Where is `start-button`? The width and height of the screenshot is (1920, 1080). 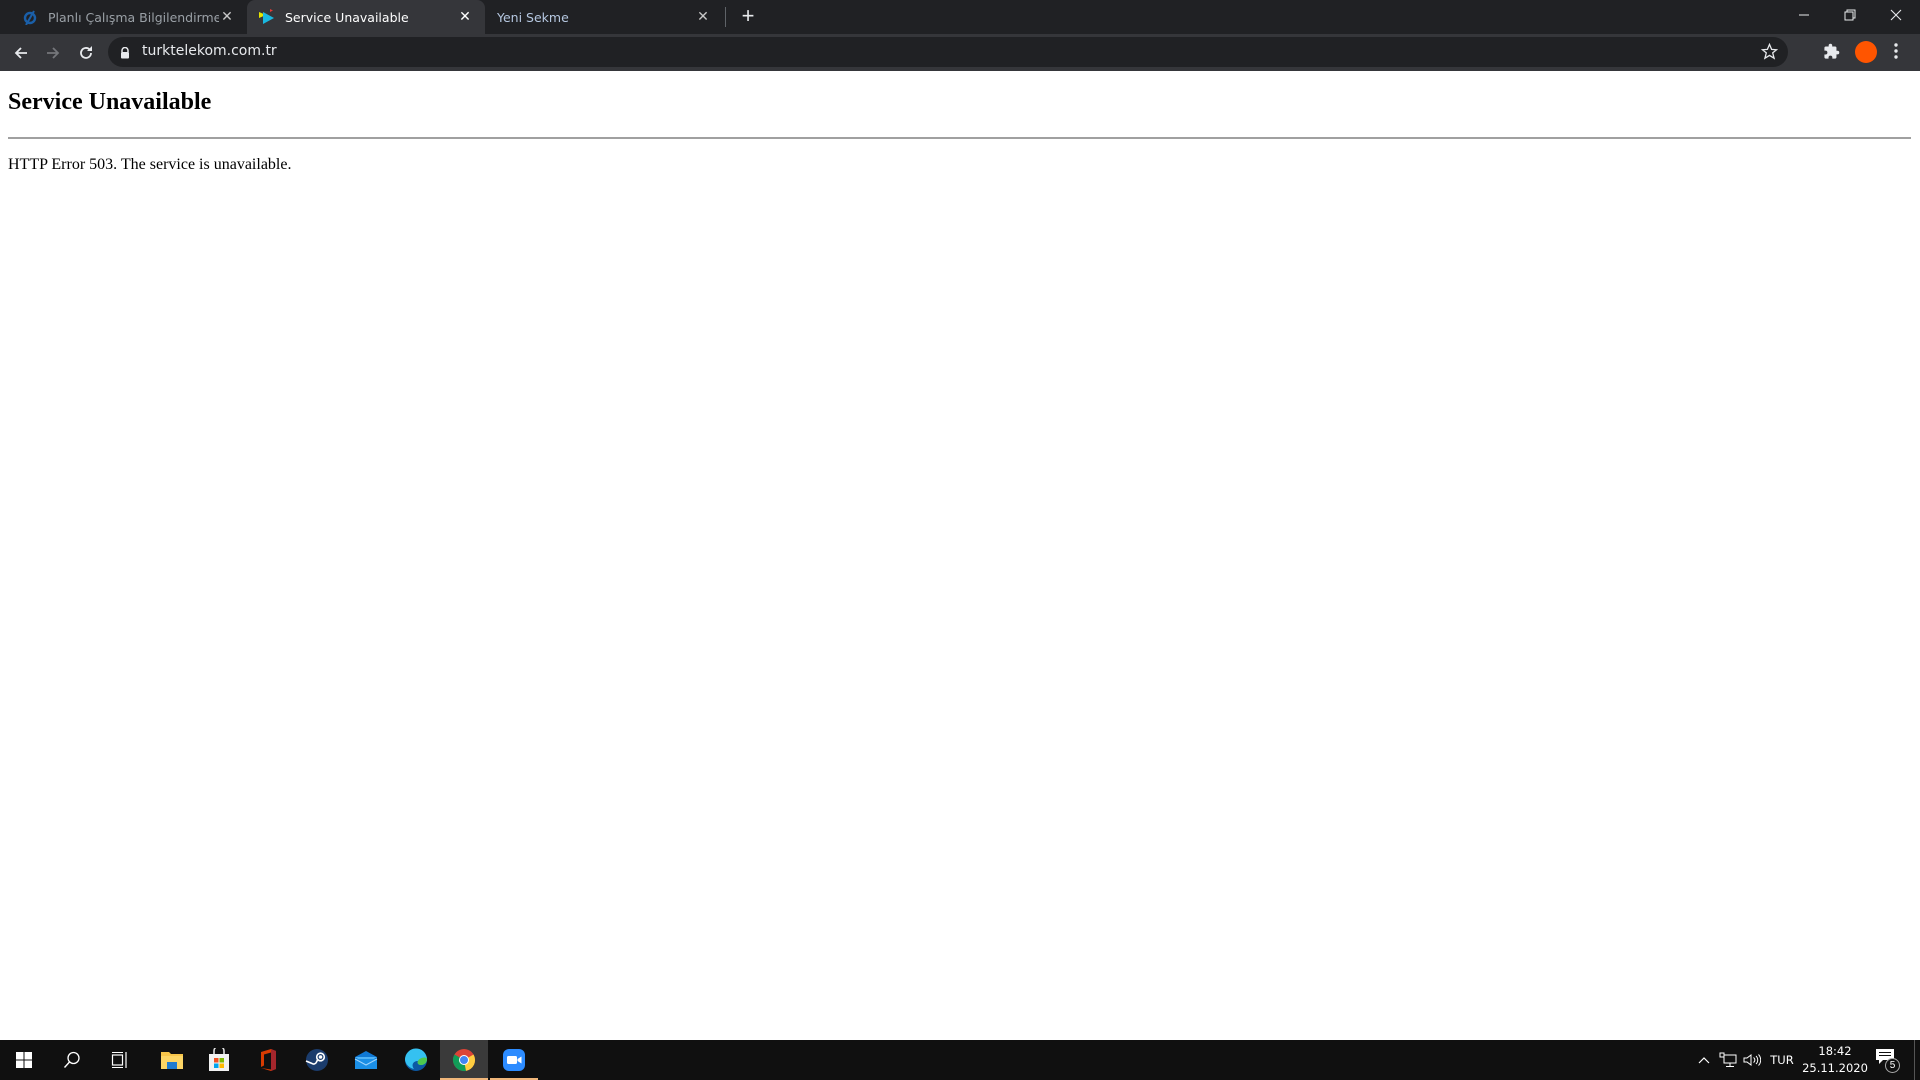 start-button is located at coordinates (24, 1060).